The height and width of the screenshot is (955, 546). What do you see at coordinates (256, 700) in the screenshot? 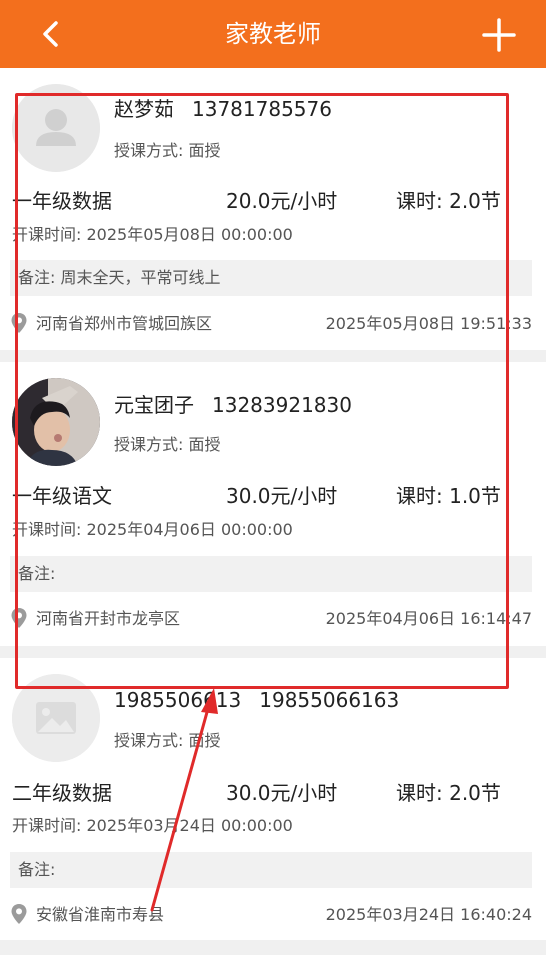
I see `teacher-name-line: 1985506613 19855066163` at bounding box center [256, 700].